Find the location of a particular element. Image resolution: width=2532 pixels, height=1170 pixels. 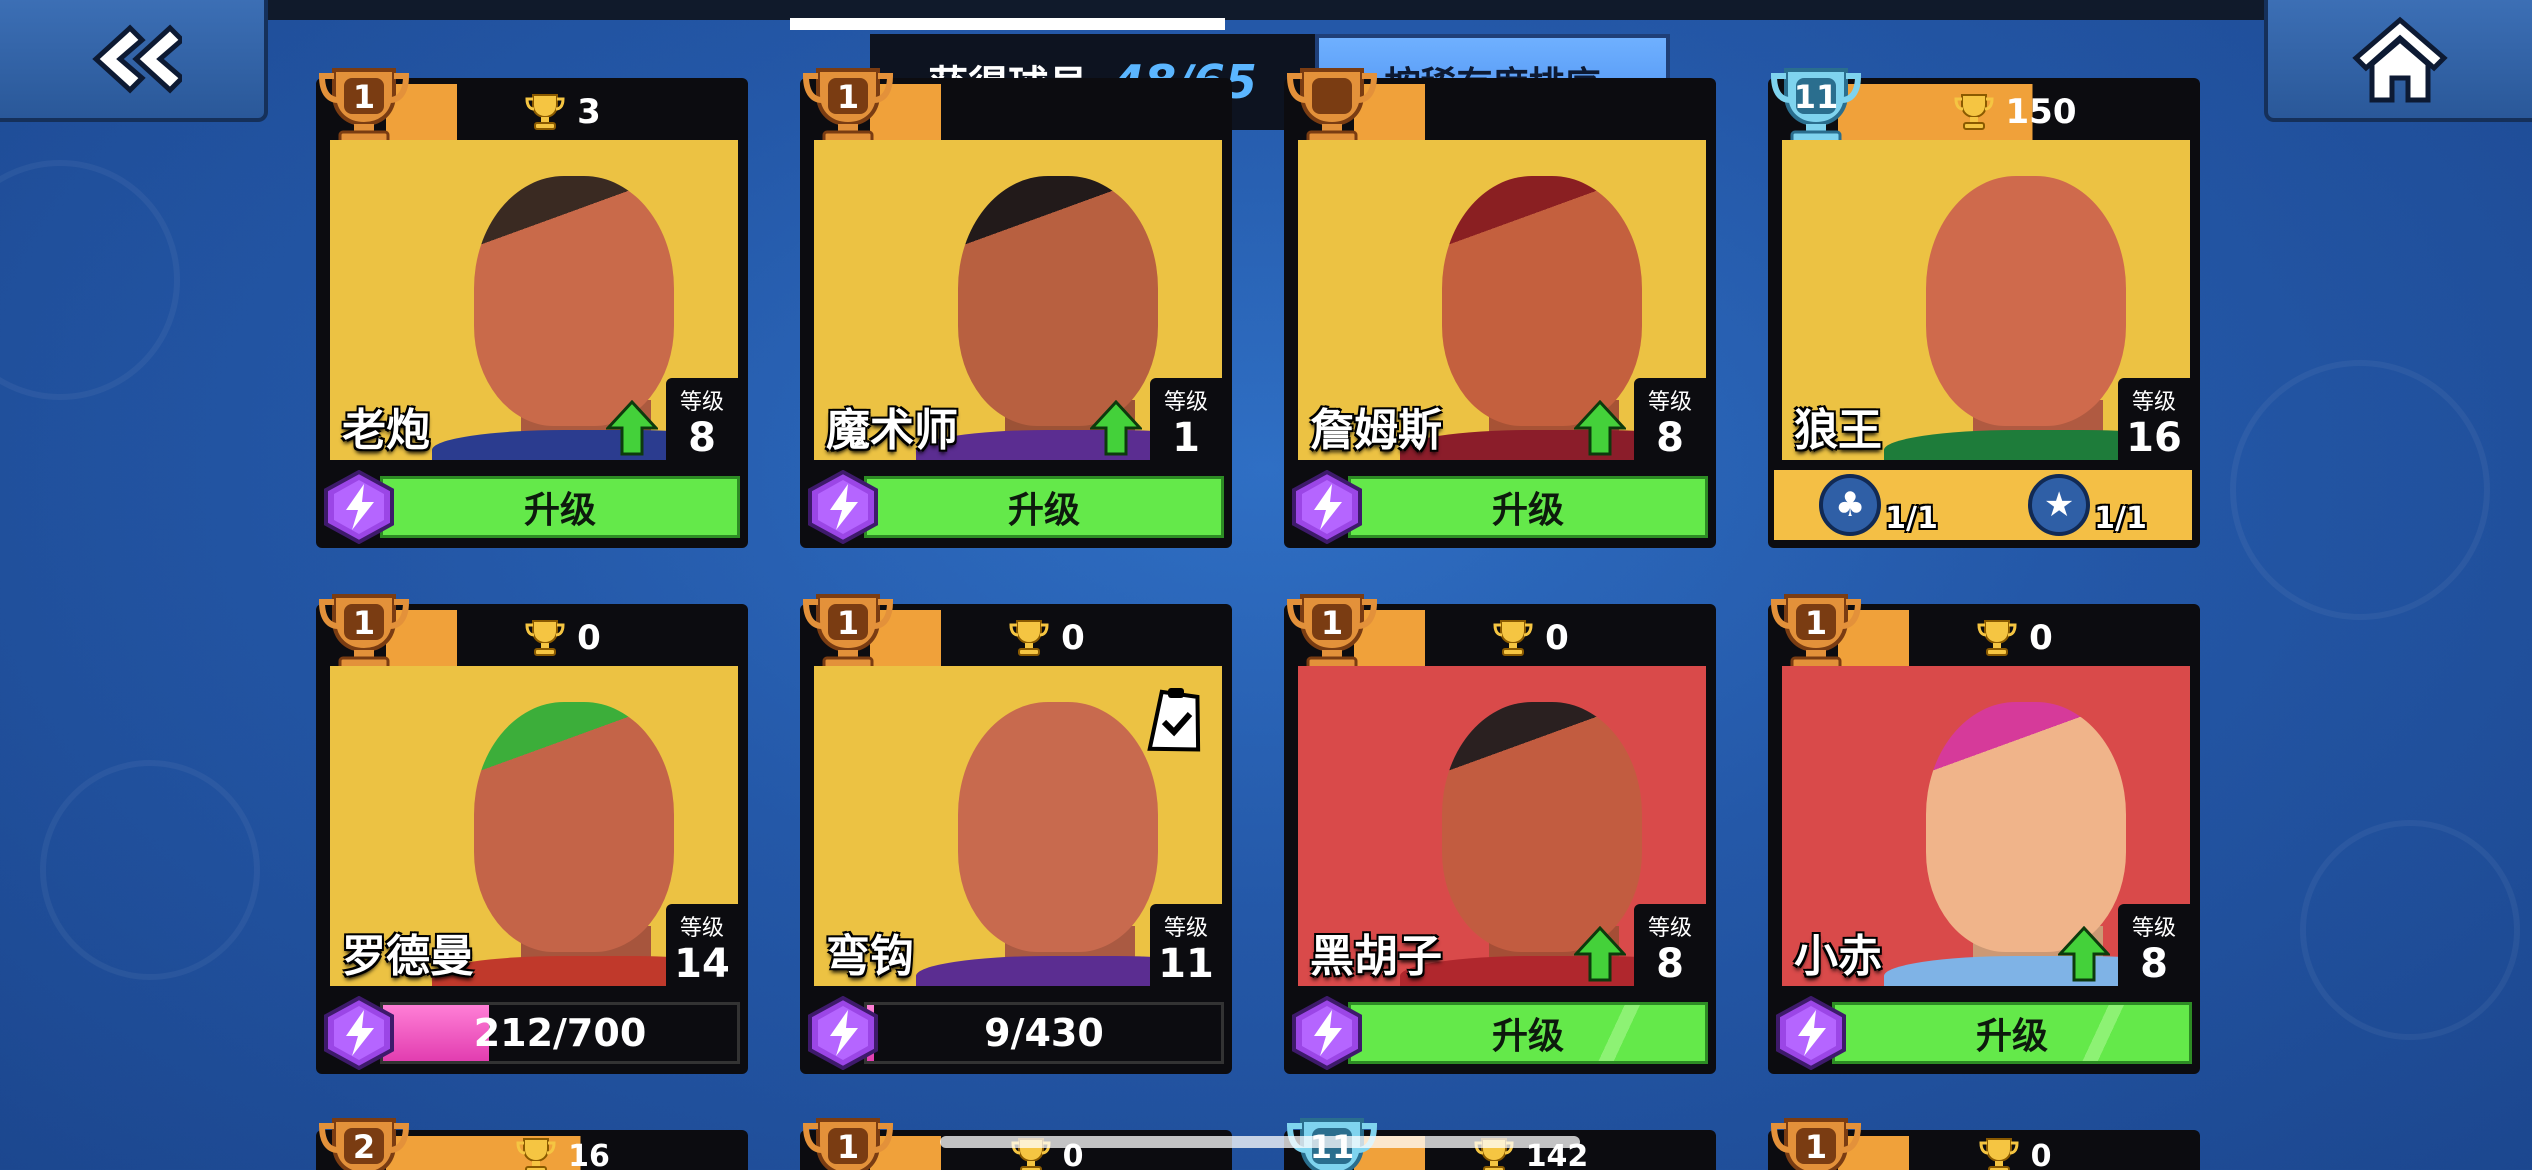

player-card: 詹姆斯 等级 8 升级 is located at coordinates (1500, 308).